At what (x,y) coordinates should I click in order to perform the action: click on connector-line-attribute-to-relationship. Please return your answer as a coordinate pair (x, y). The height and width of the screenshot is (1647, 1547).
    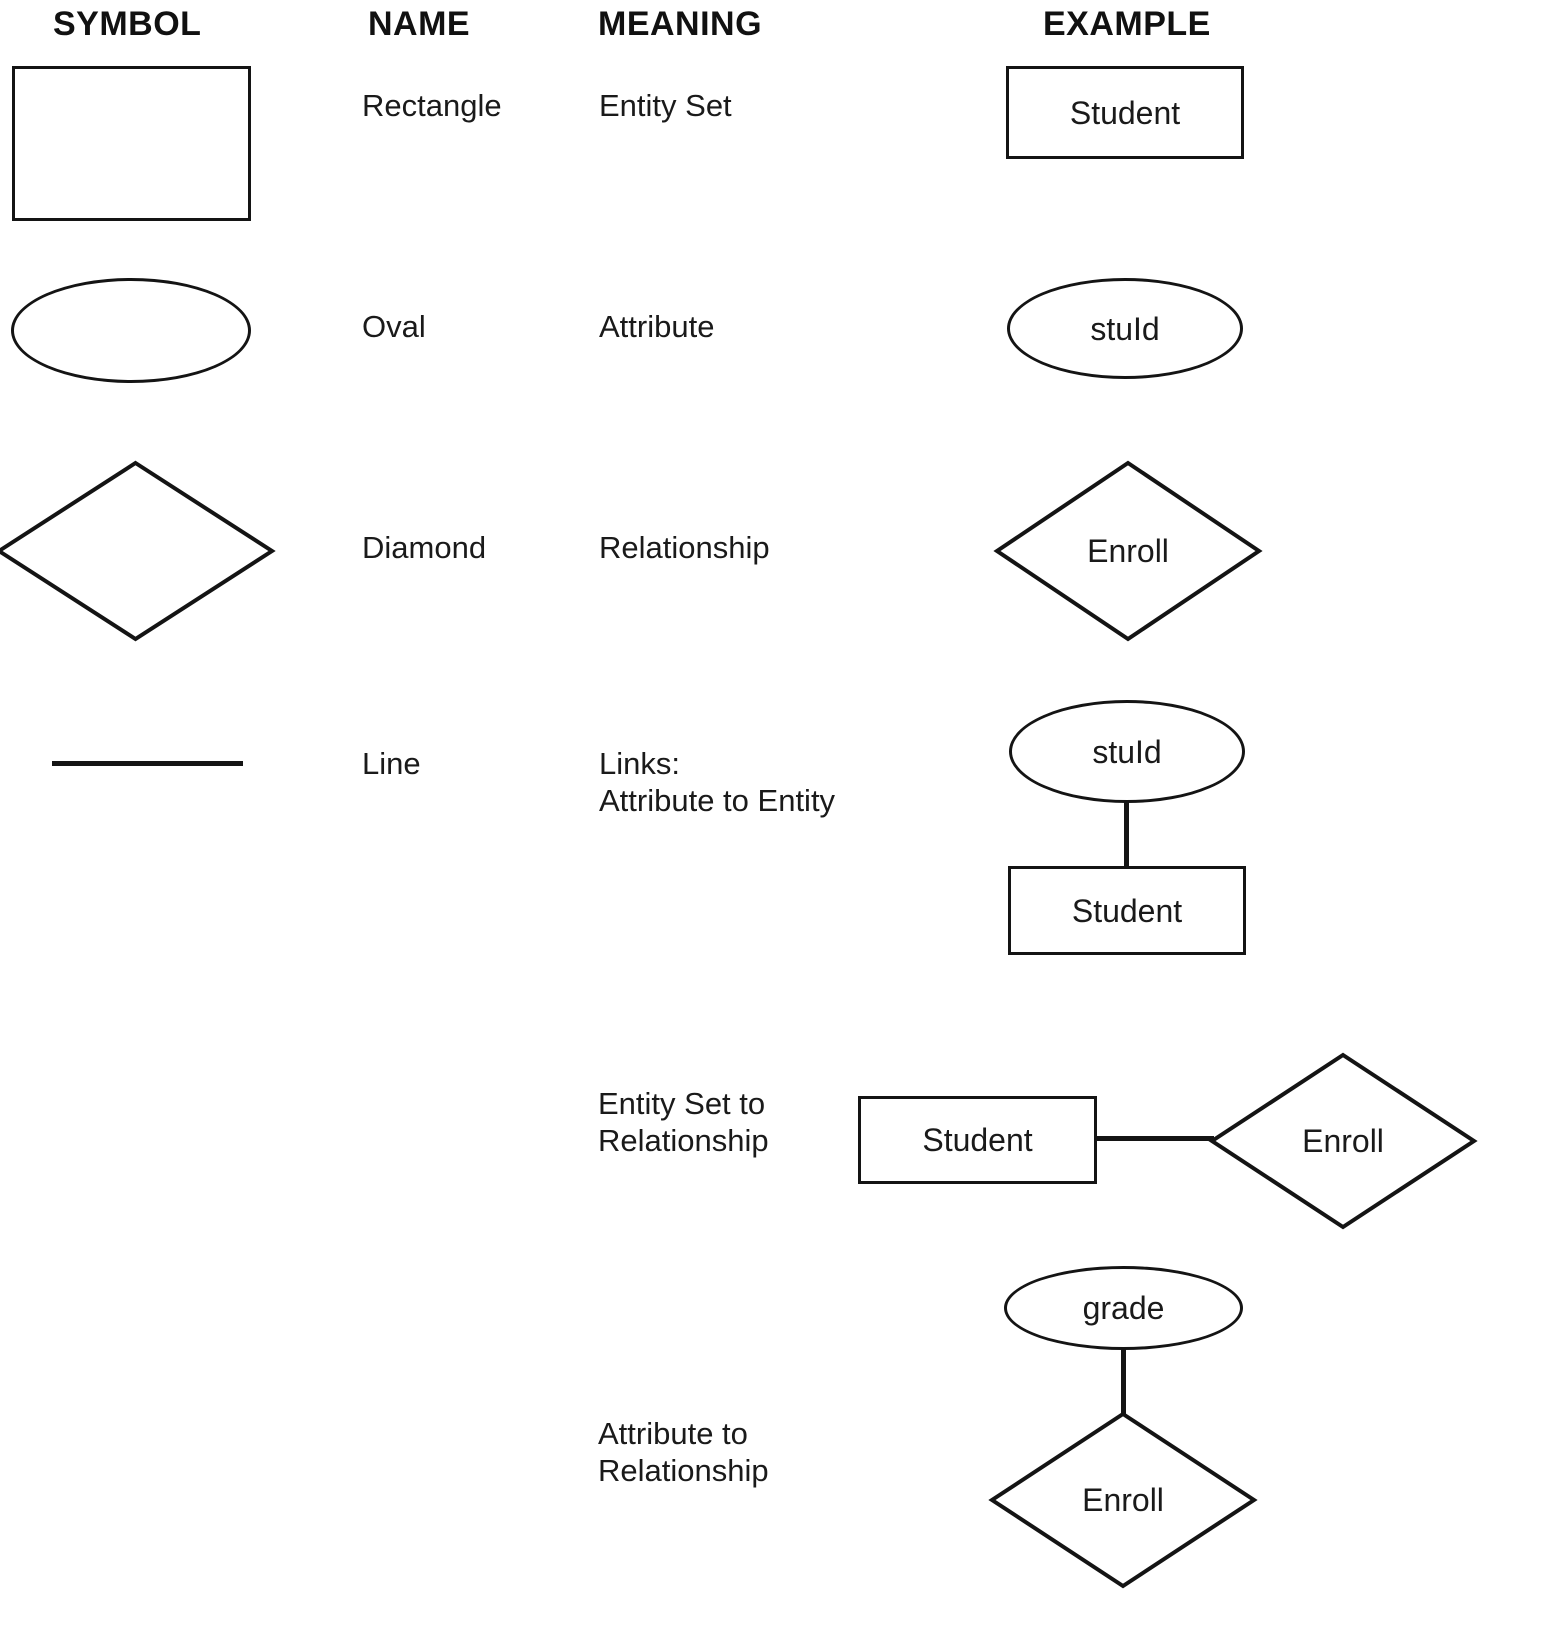
    Looking at the image, I should click on (1123, 1381).